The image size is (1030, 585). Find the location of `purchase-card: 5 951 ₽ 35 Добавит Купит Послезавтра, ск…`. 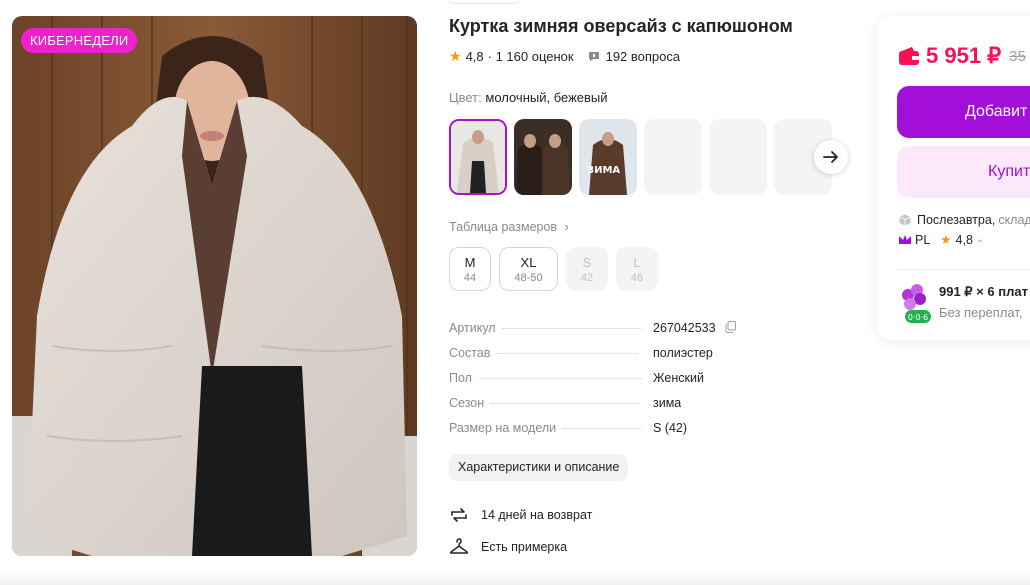

purchase-card: 5 951 ₽ 35 Добавит Купит Послезавтра, ск… is located at coordinates (953, 178).